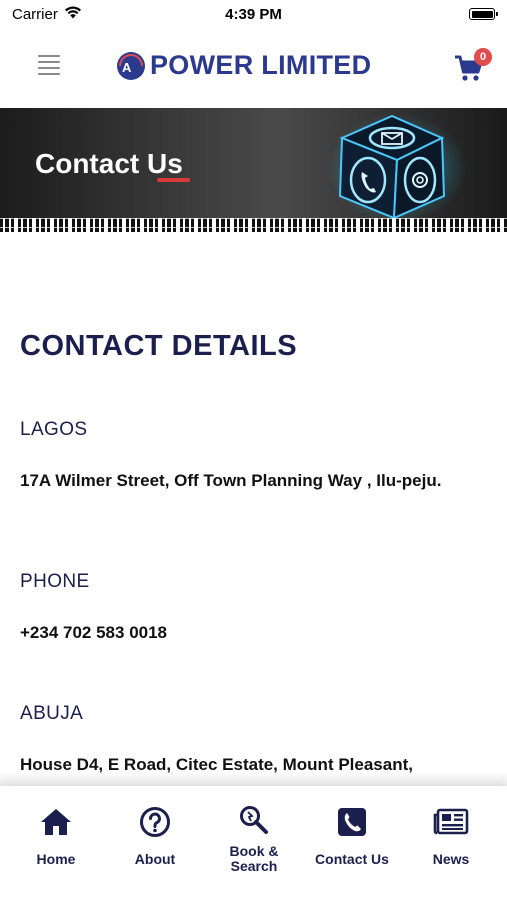 This screenshot has height=900, width=507. I want to click on lagos-label: LAGOS, so click(54, 429).